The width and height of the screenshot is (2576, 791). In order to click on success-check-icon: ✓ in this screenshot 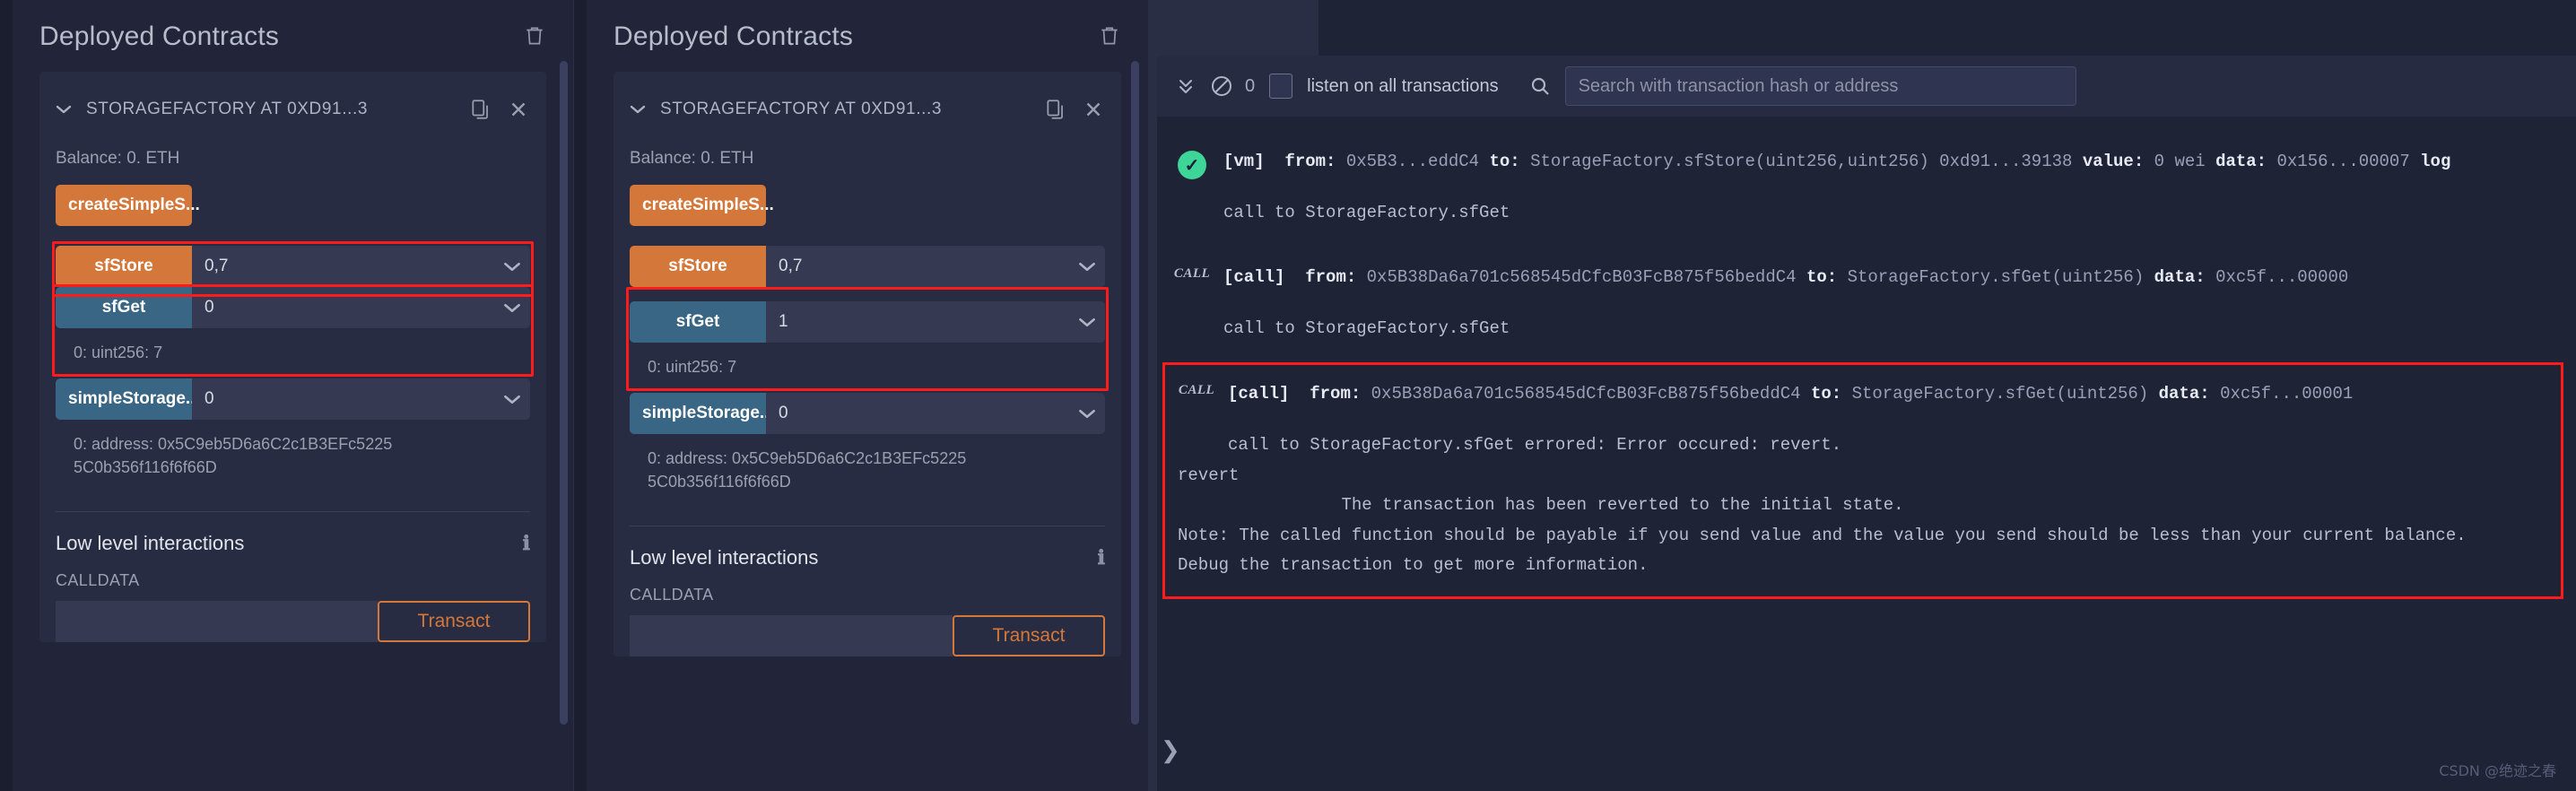, I will do `click(1192, 165)`.